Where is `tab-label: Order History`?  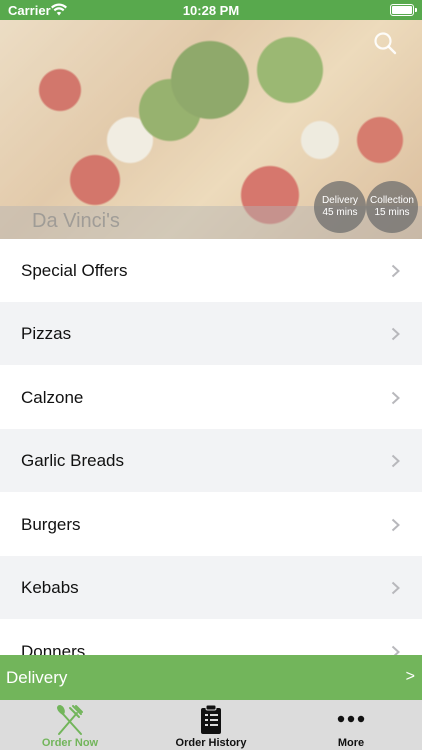 tab-label: Order History is located at coordinates (211, 743).